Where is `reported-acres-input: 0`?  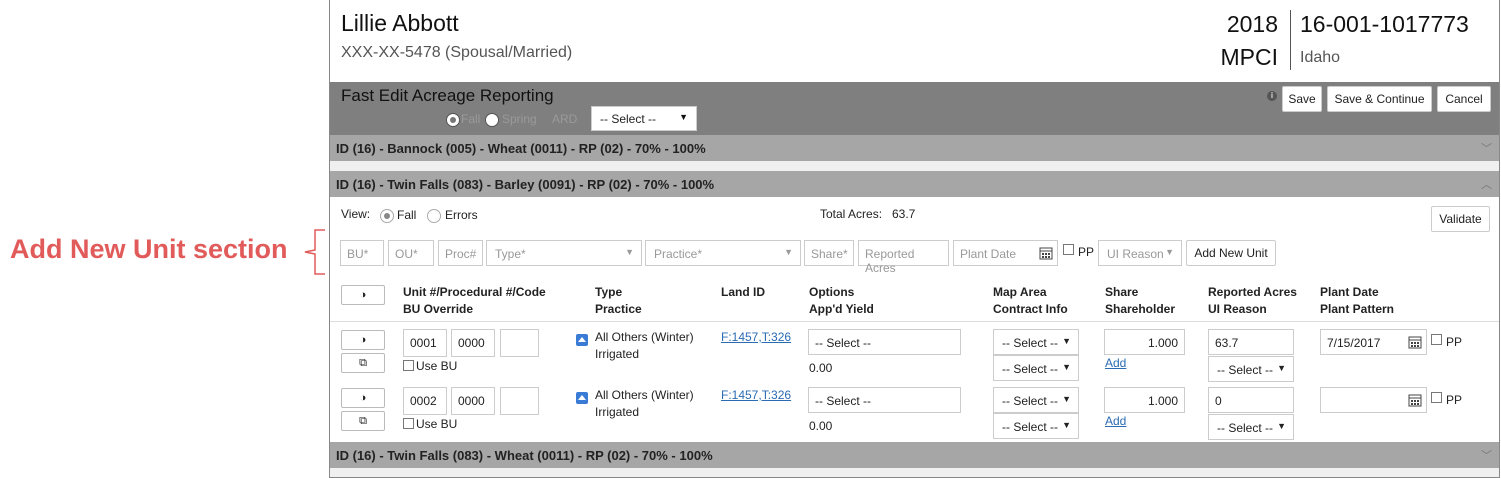 reported-acres-input: 0 is located at coordinates (1251, 400).